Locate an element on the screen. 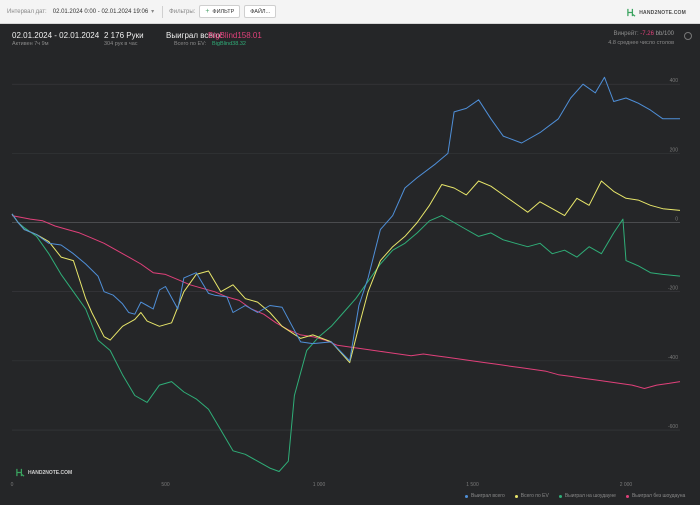 The height and width of the screenshot is (505, 700). x-tick-label: 500 is located at coordinates (165, 485).